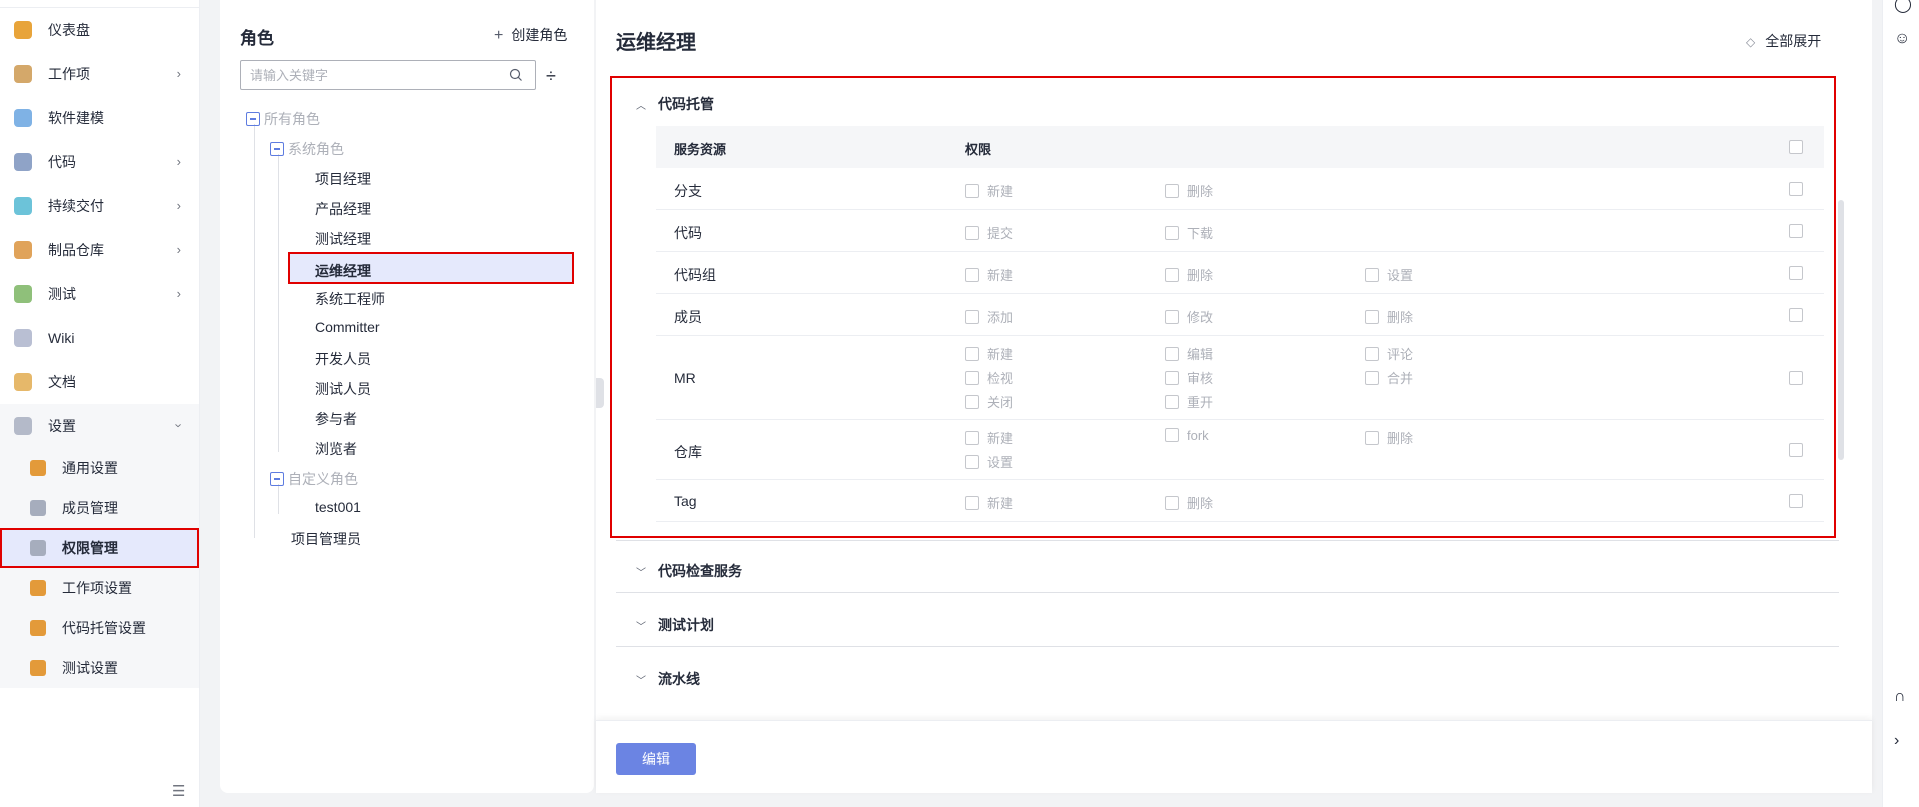 This screenshot has height=807, width=1919. Describe the element at coordinates (1240, 450) in the screenshot. I see `table-row: 仓库 新建 fork 删除 设置` at that location.